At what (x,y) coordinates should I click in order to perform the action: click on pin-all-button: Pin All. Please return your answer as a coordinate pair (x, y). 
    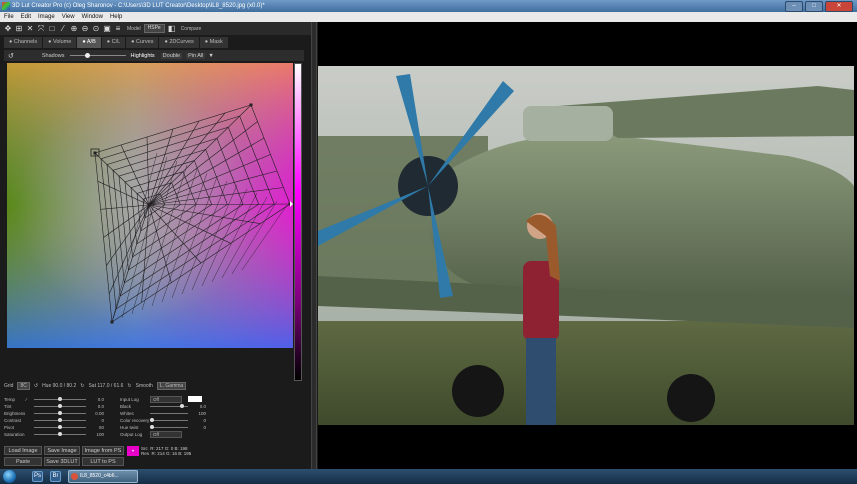
    Looking at the image, I should click on (196, 55).